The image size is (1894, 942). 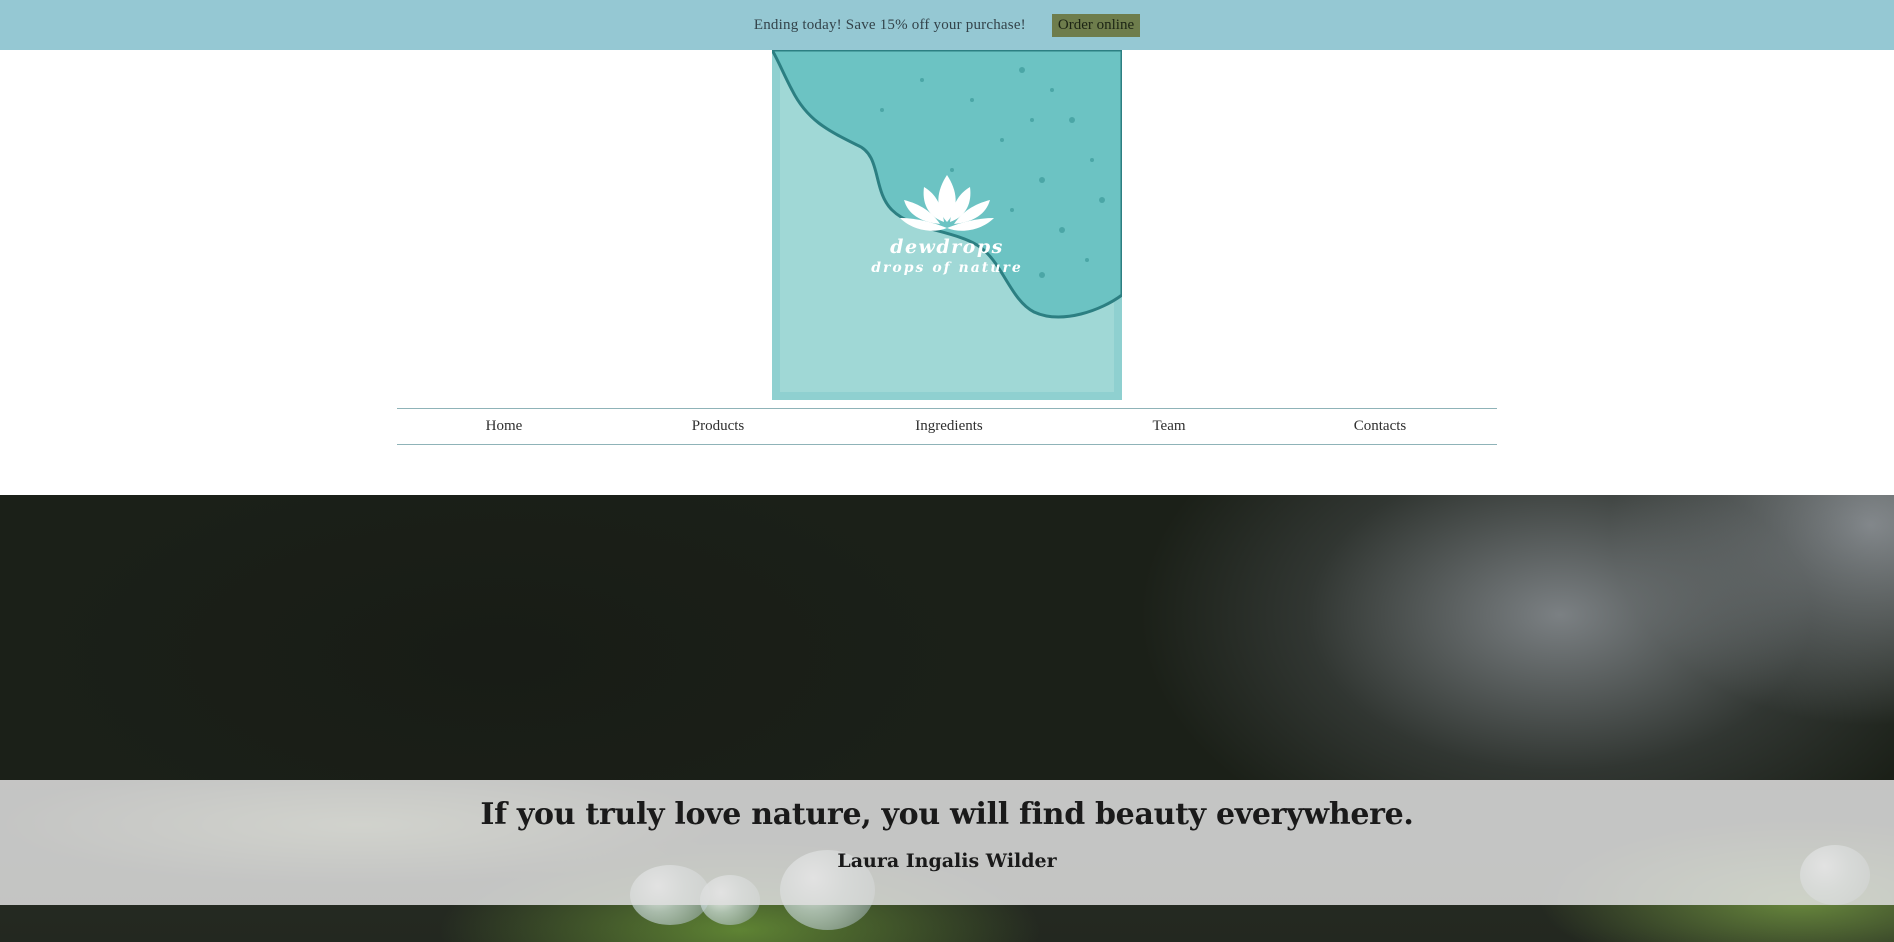 What do you see at coordinates (947, 247) in the screenshot?
I see `logo-name: dewdrops` at bounding box center [947, 247].